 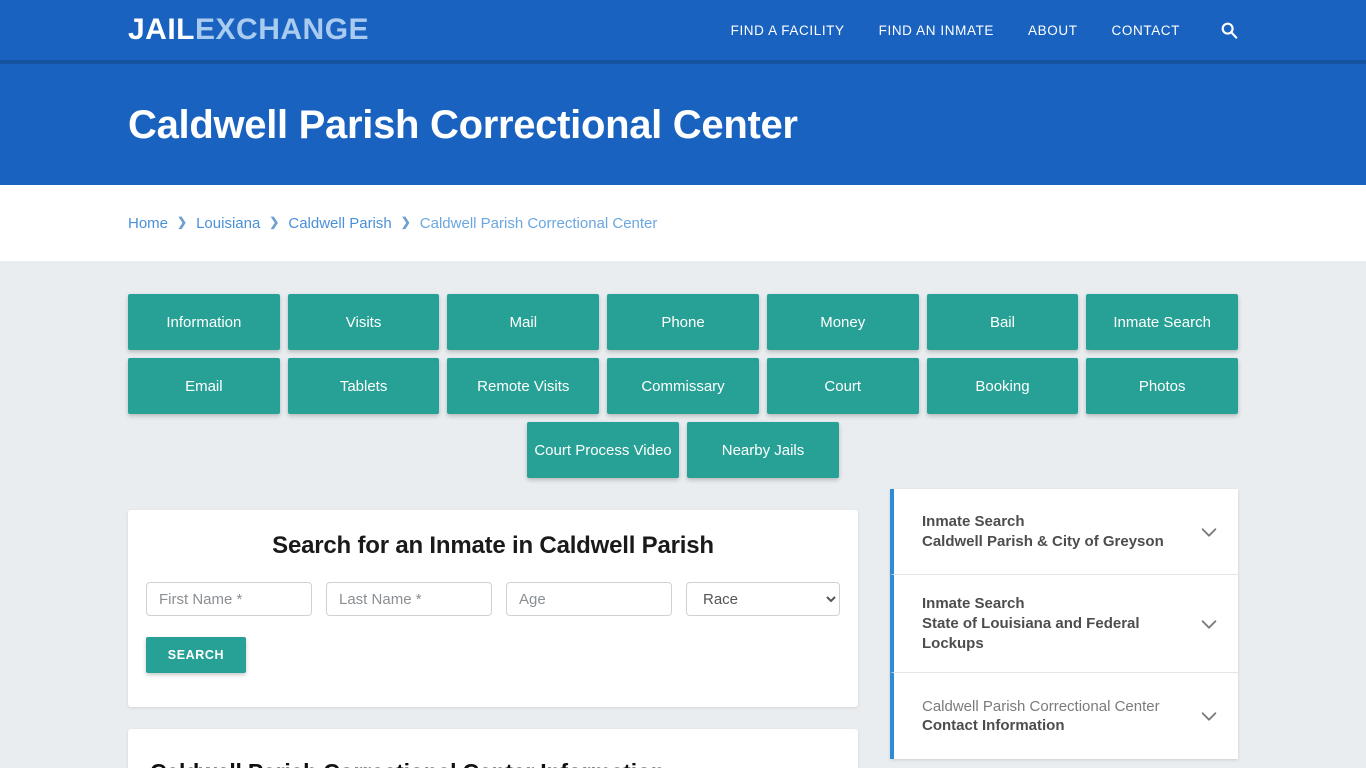 I want to click on breadcrumb-item-louisiana: Louisiana, so click(x=228, y=223).